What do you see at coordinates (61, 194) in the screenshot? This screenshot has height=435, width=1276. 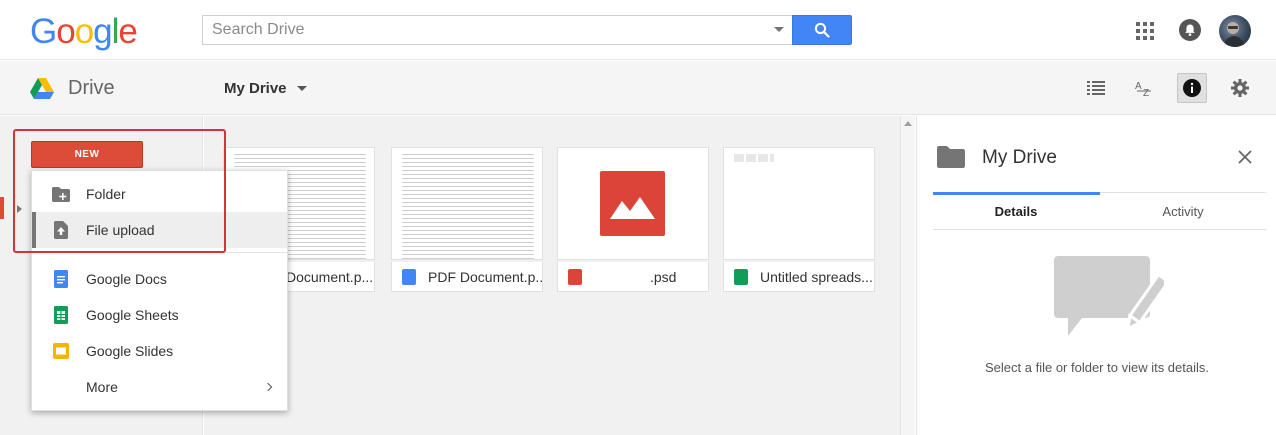 I see `new-folder-icon` at bounding box center [61, 194].